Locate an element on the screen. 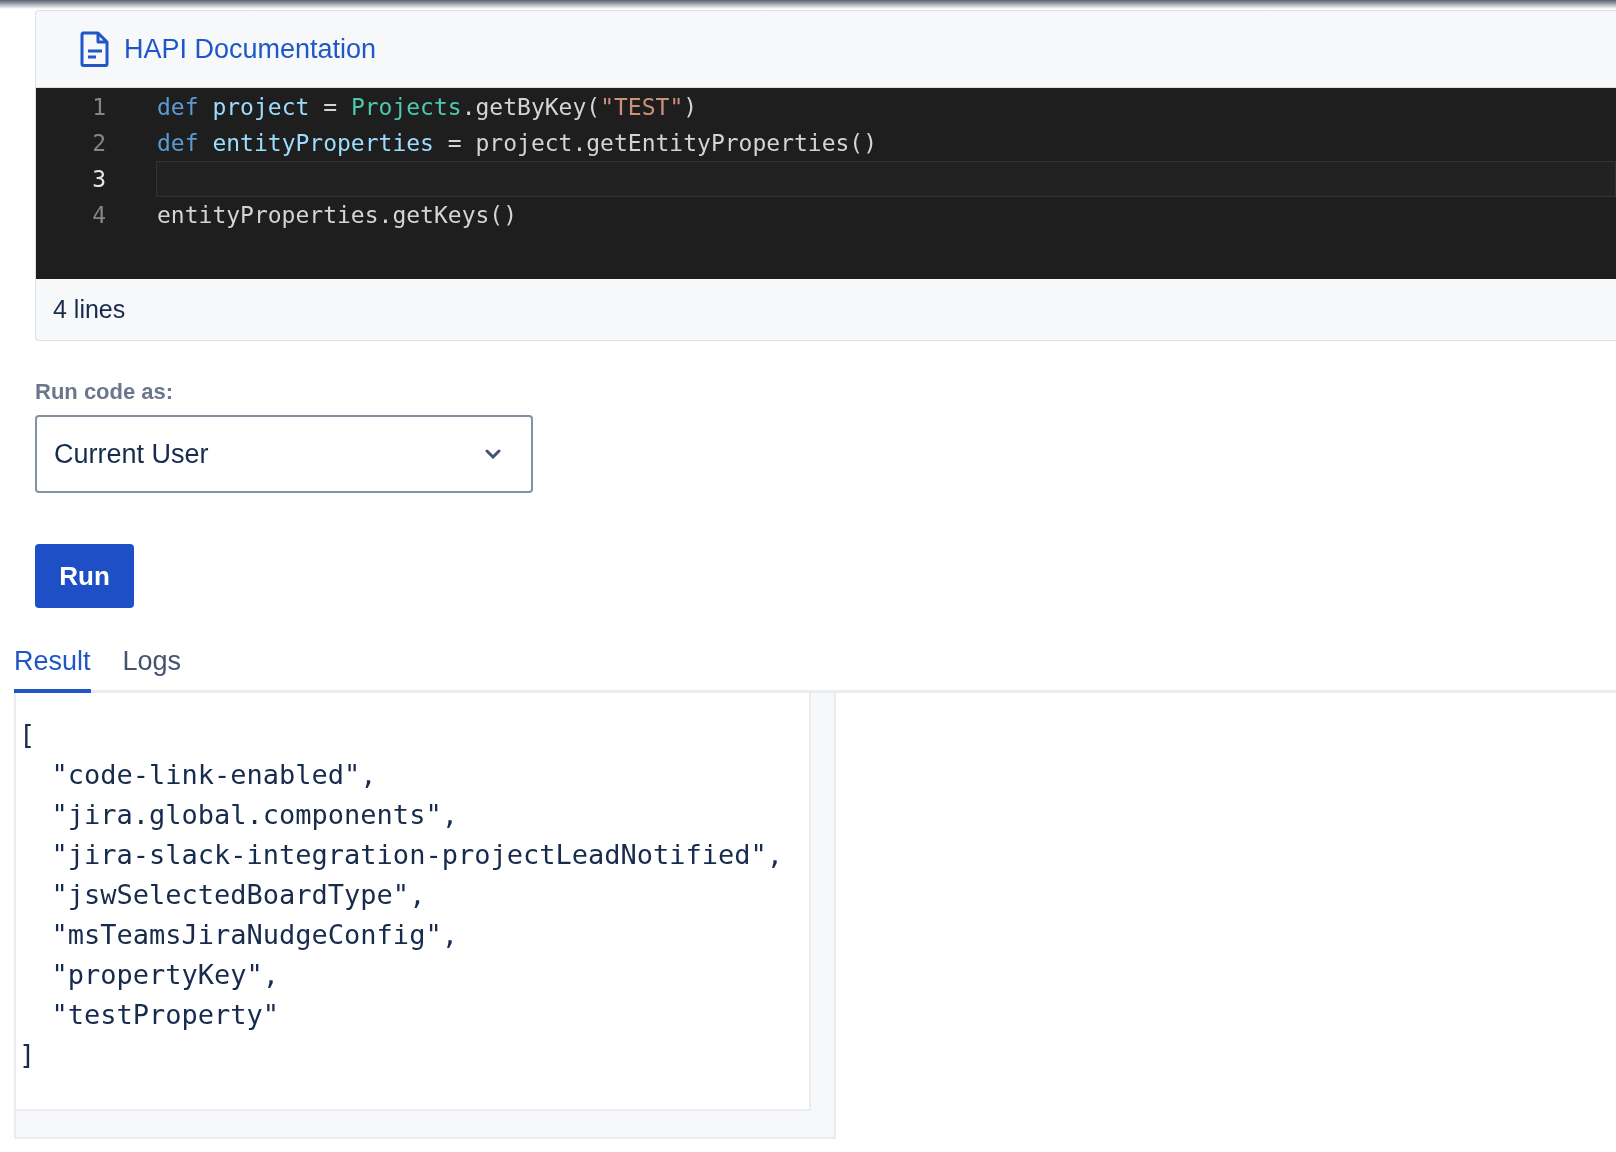  field-label: Run code as: is located at coordinates (104, 392).